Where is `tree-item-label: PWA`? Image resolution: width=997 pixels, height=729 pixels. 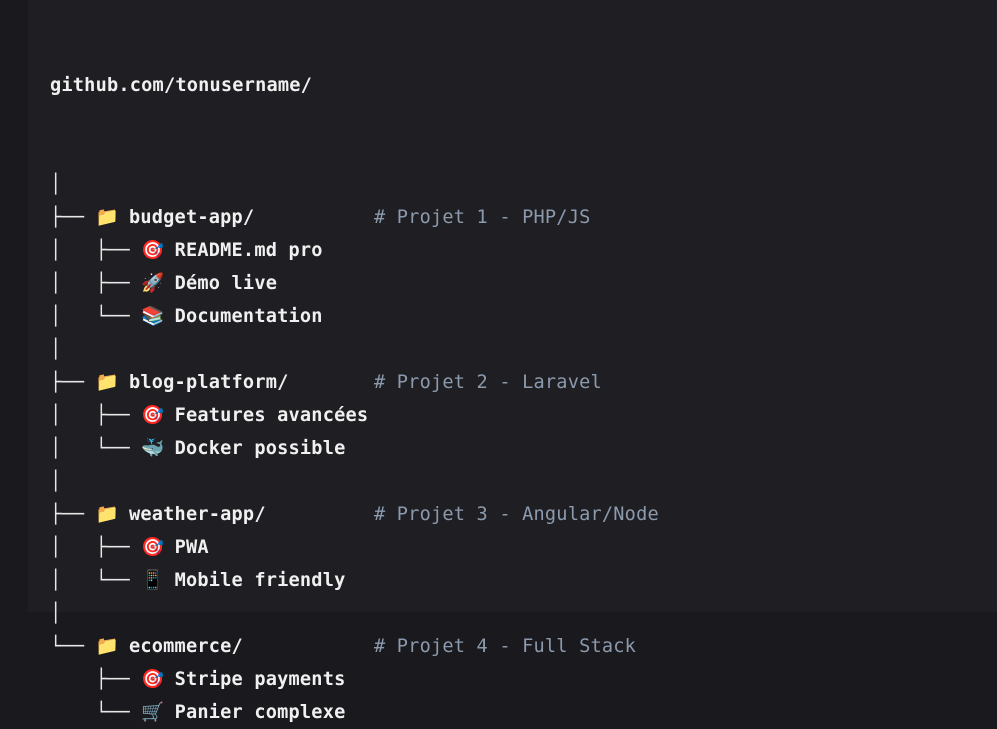 tree-item-label: PWA is located at coordinates (191, 547).